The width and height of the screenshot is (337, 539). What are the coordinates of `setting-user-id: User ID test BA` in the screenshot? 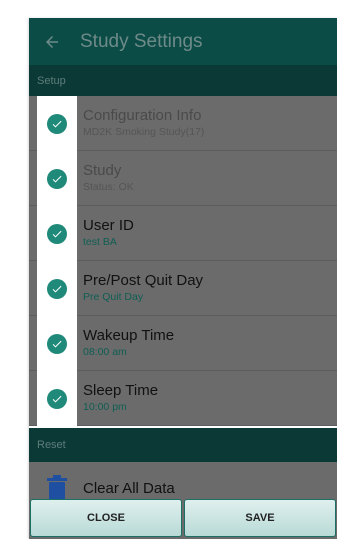 It's located at (183, 233).